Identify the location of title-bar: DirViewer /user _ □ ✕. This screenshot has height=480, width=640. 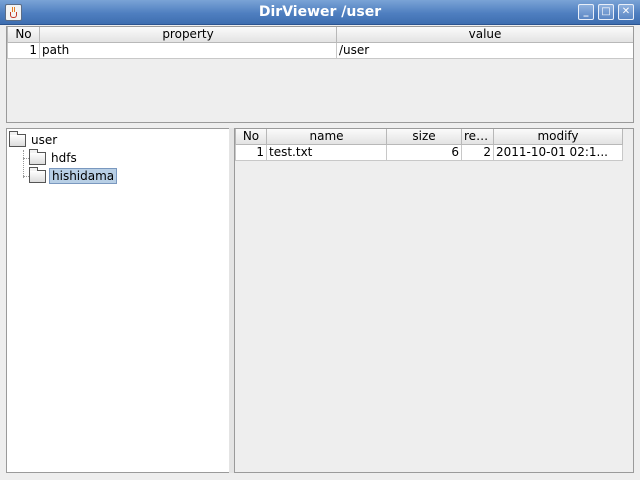
(320, 12).